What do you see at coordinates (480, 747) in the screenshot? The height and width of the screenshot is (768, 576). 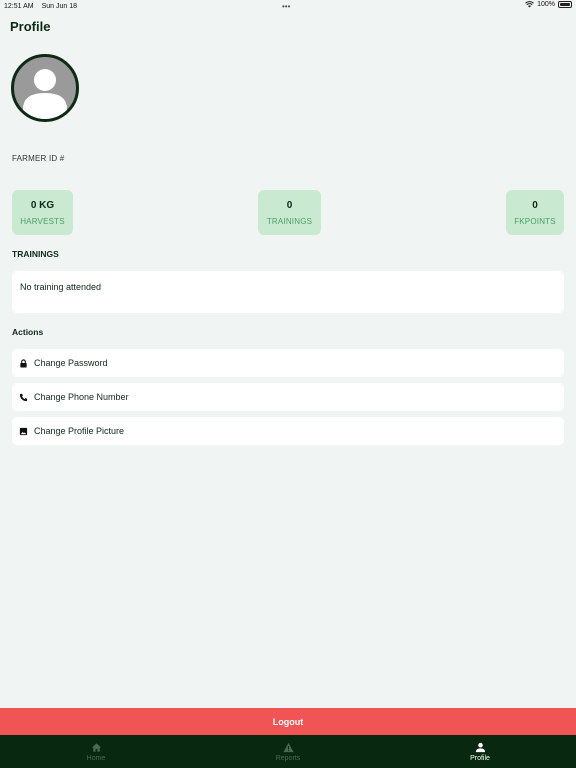 I see `person-icon` at bounding box center [480, 747].